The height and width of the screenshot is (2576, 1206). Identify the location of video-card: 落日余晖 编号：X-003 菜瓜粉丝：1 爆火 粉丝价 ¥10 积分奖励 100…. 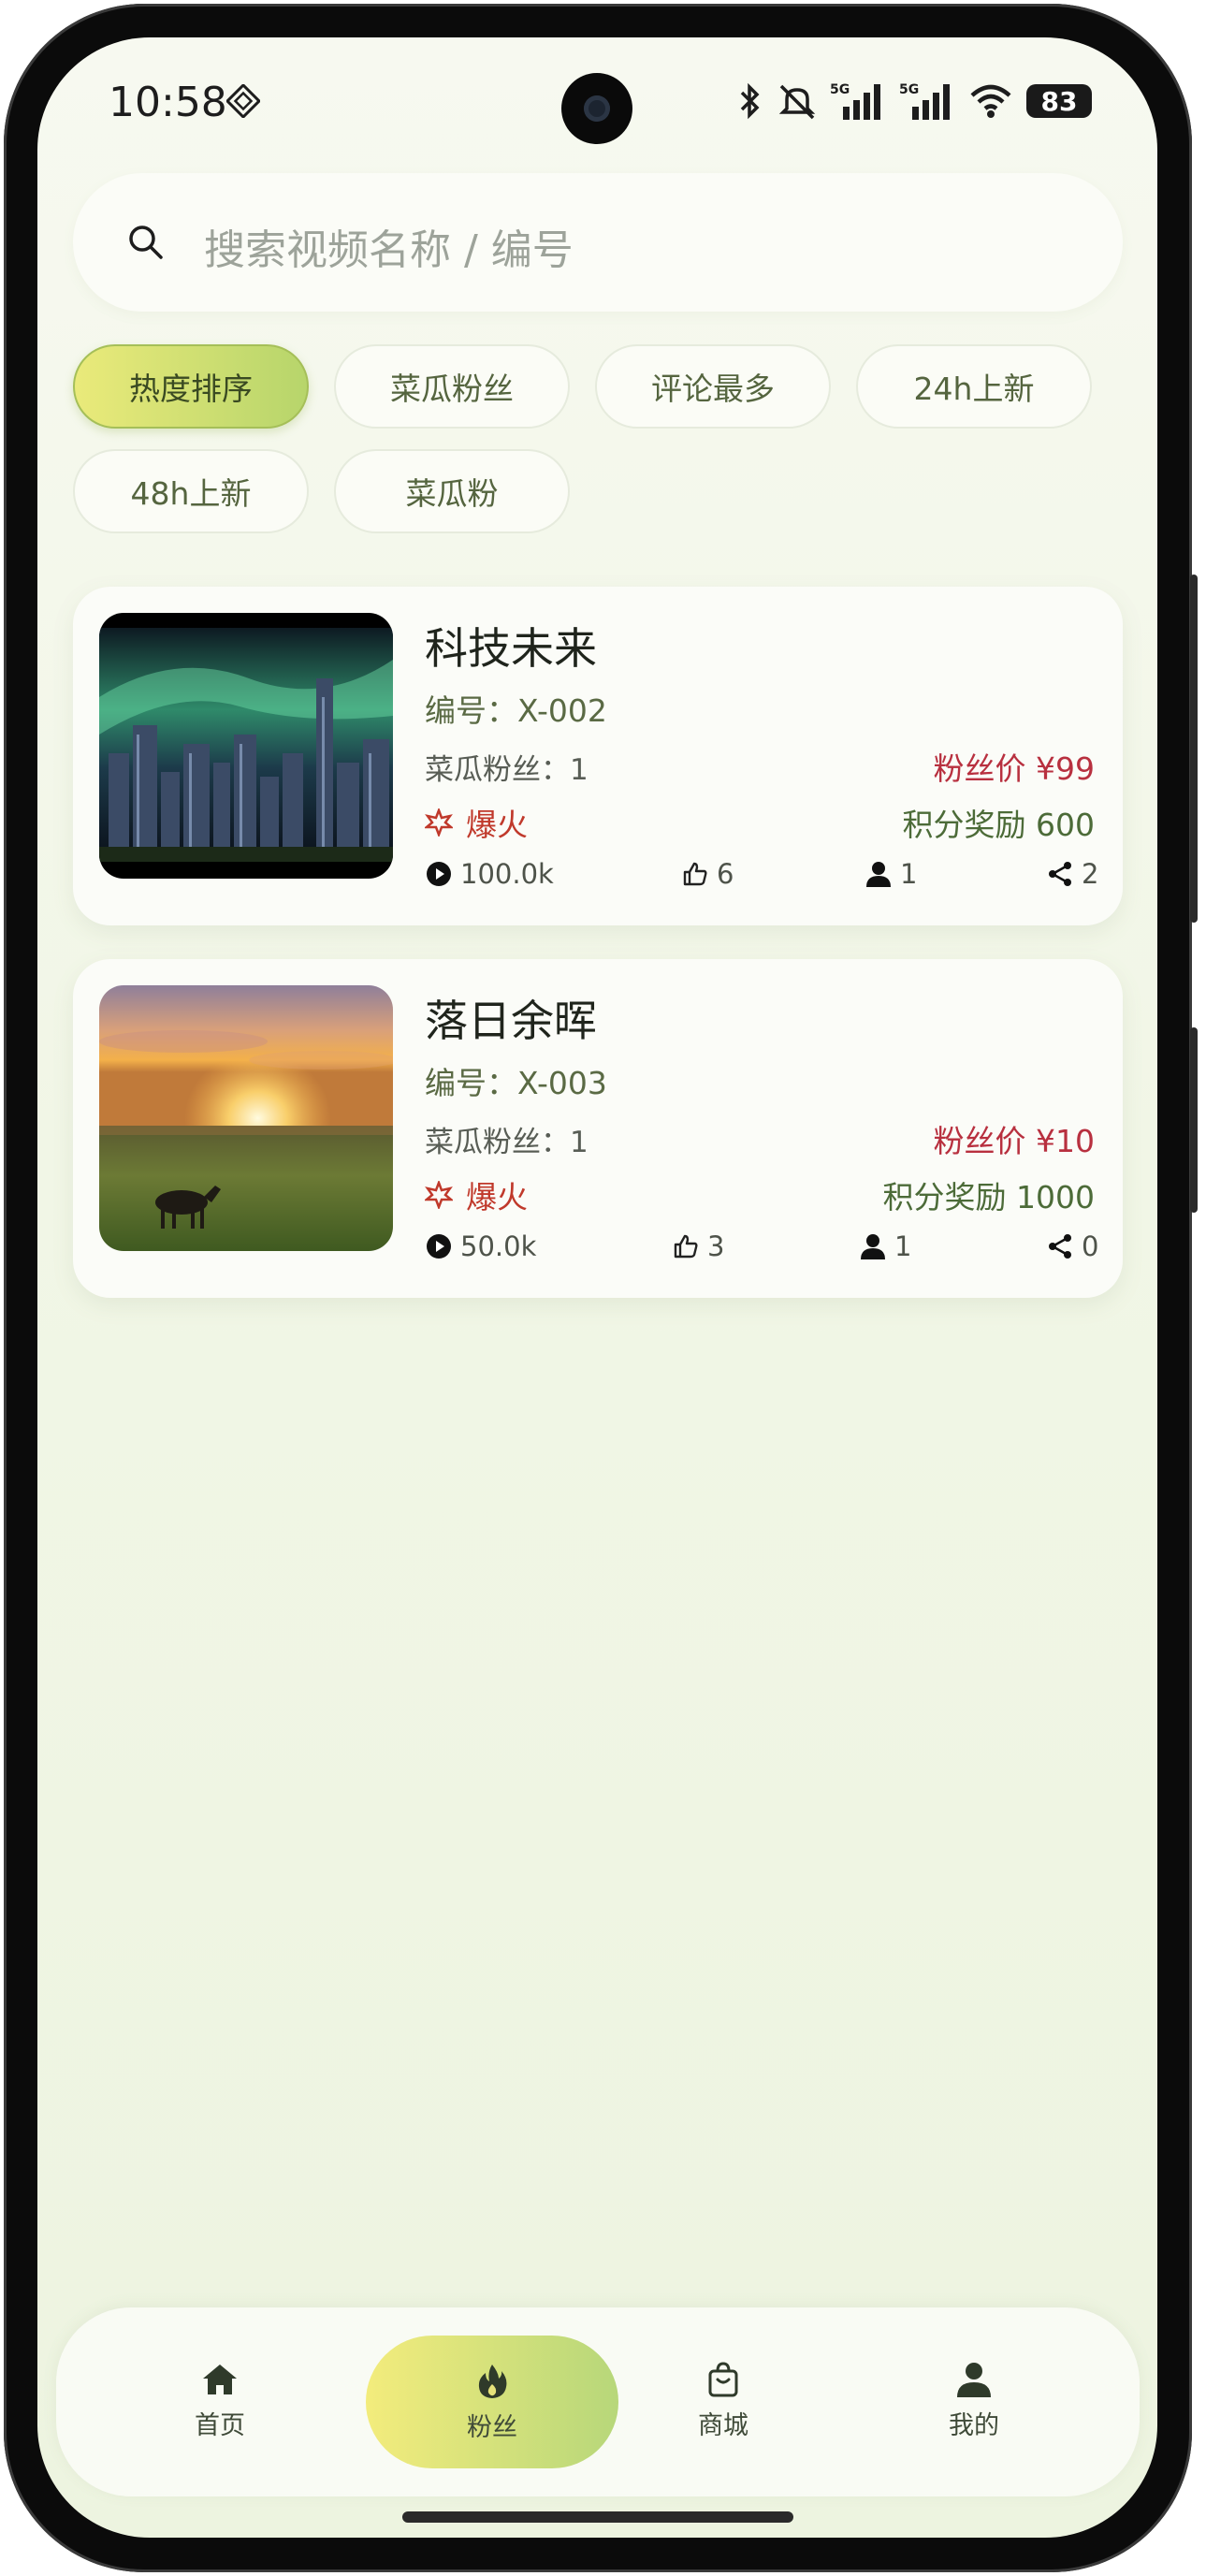
(598, 1128).